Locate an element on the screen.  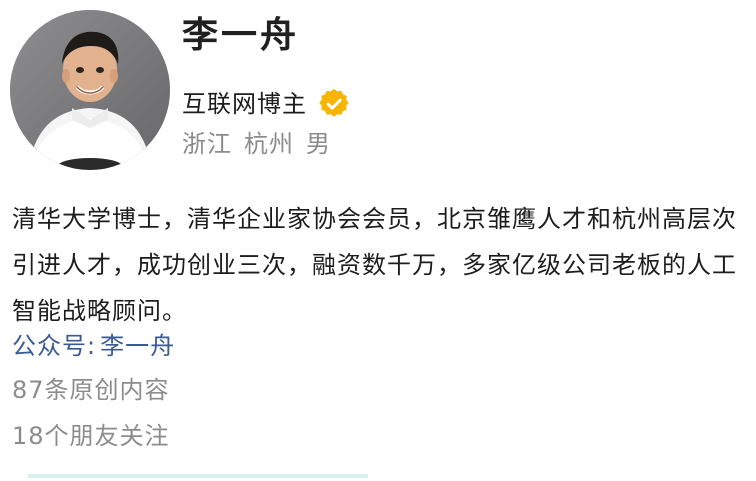
profile-name: 李一舟 is located at coordinates (241, 35).